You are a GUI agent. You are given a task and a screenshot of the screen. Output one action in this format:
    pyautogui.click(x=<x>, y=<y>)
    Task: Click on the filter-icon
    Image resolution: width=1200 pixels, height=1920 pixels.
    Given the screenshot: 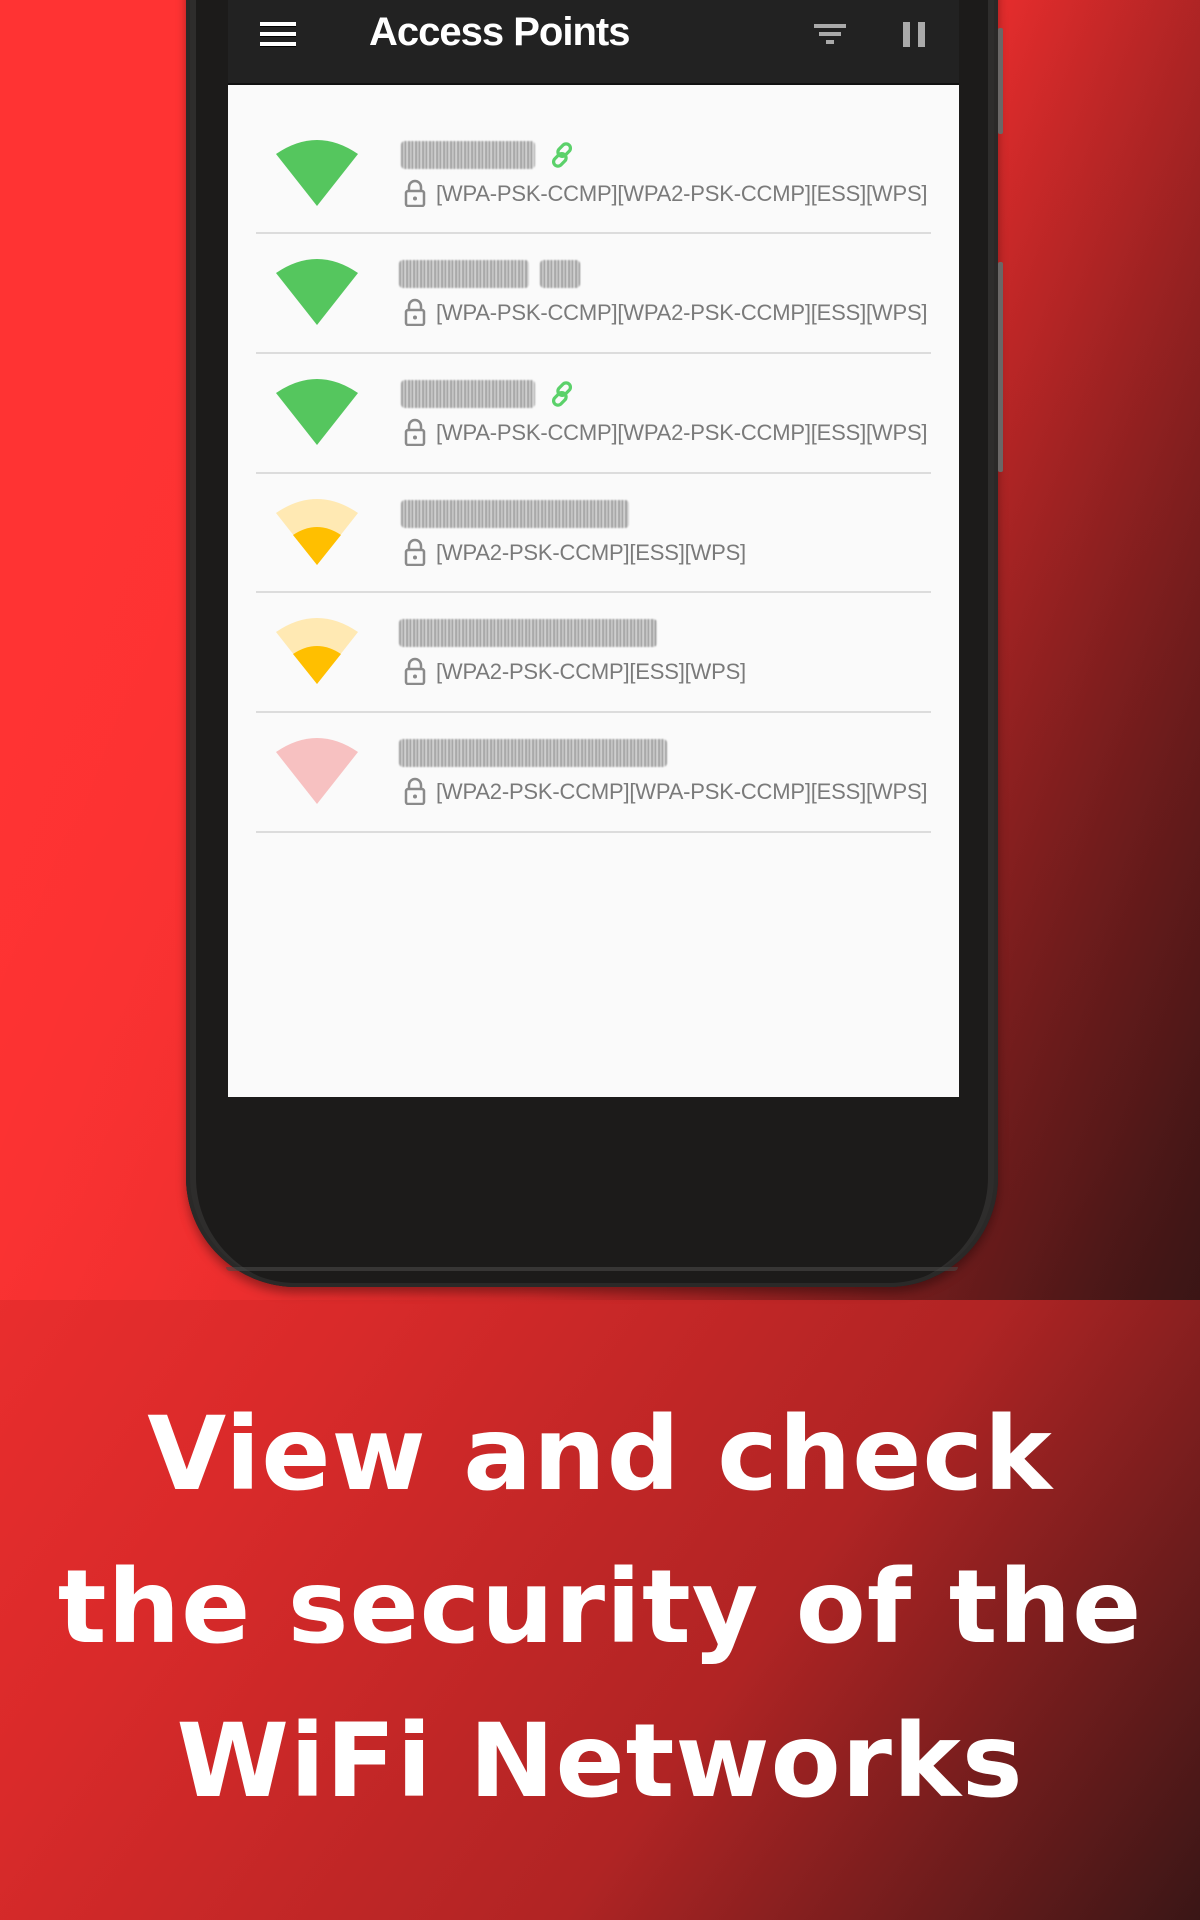 What is the action you would take?
    pyautogui.click(x=831, y=35)
    